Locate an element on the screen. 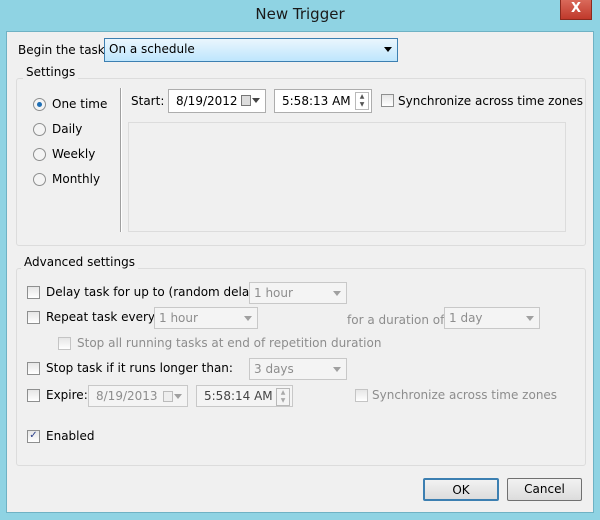 This screenshot has width=600, height=520. begin-task-value: On a schedule is located at coordinates (152, 49).